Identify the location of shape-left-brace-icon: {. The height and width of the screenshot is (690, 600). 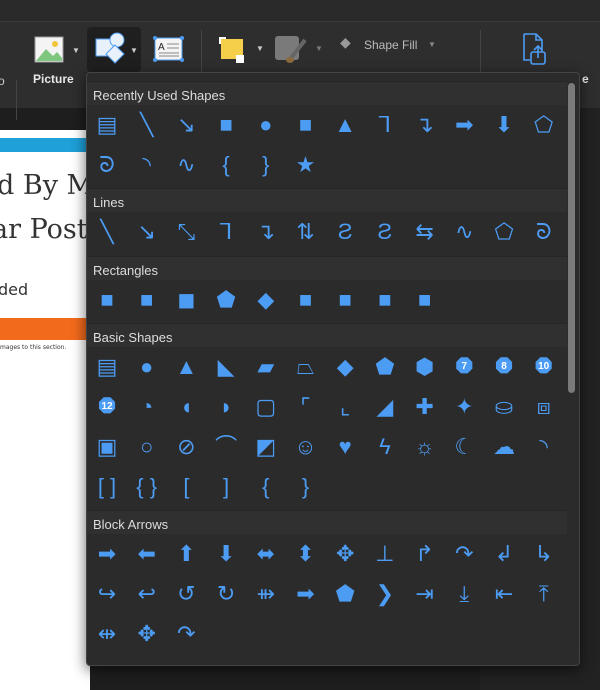
(266, 487).